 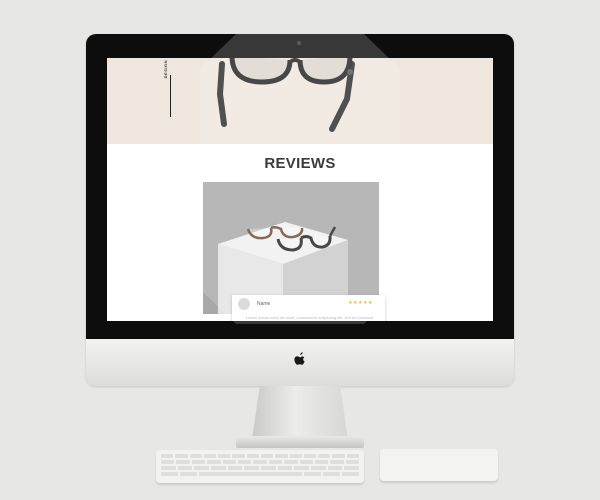 I want to click on rating-stars: ★★★★★, so click(x=360, y=303).